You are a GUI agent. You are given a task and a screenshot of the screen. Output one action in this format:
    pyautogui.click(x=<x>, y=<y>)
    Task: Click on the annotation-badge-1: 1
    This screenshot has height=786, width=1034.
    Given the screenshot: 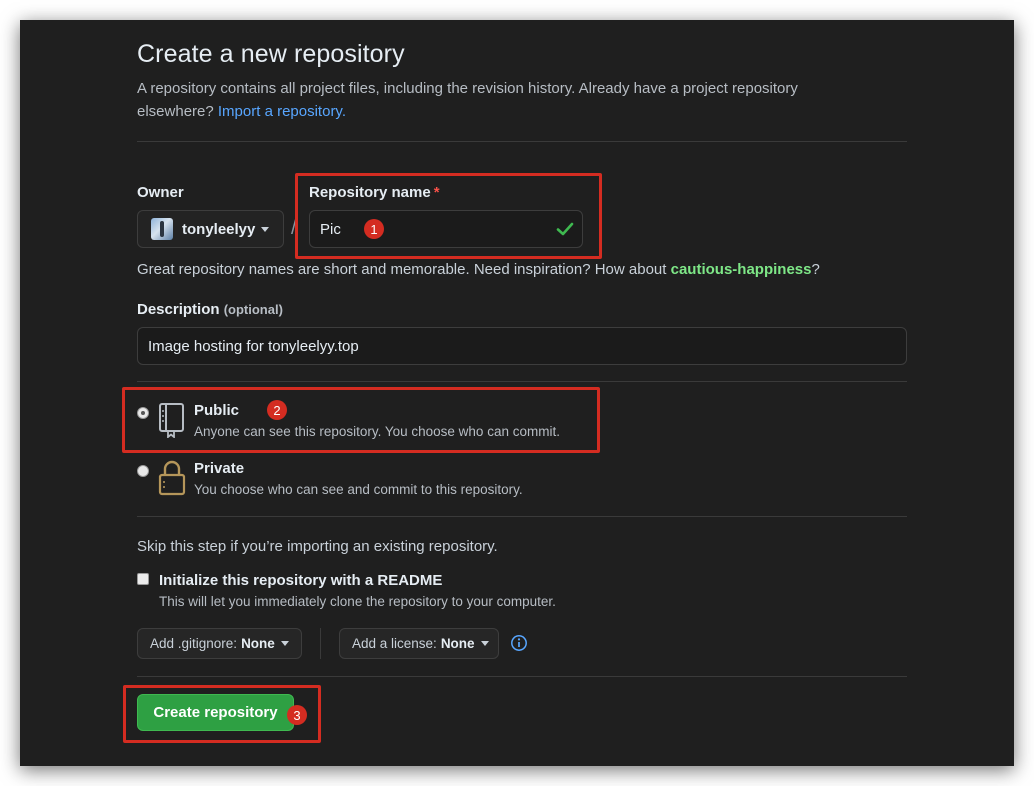 What is the action you would take?
    pyautogui.click(x=374, y=229)
    